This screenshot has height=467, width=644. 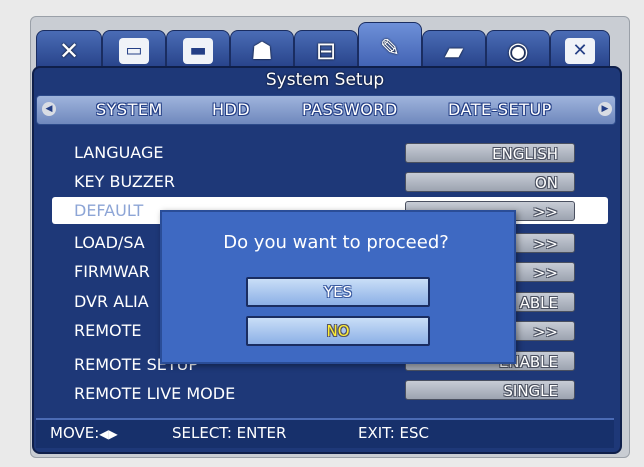 I want to click on footer-move: MOVE:◀▶, so click(x=84, y=433).